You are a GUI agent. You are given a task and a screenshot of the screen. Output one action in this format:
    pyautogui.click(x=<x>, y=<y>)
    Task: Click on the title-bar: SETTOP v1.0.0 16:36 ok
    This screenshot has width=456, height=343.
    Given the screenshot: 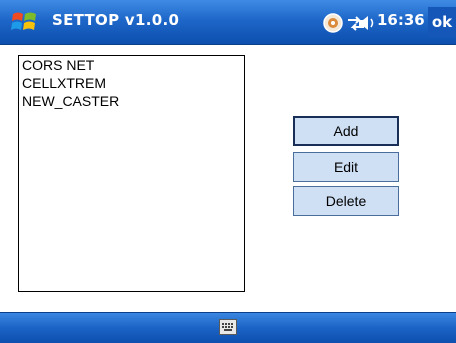 What is the action you would take?
    pyautogui.click(x=228, y=22)
    